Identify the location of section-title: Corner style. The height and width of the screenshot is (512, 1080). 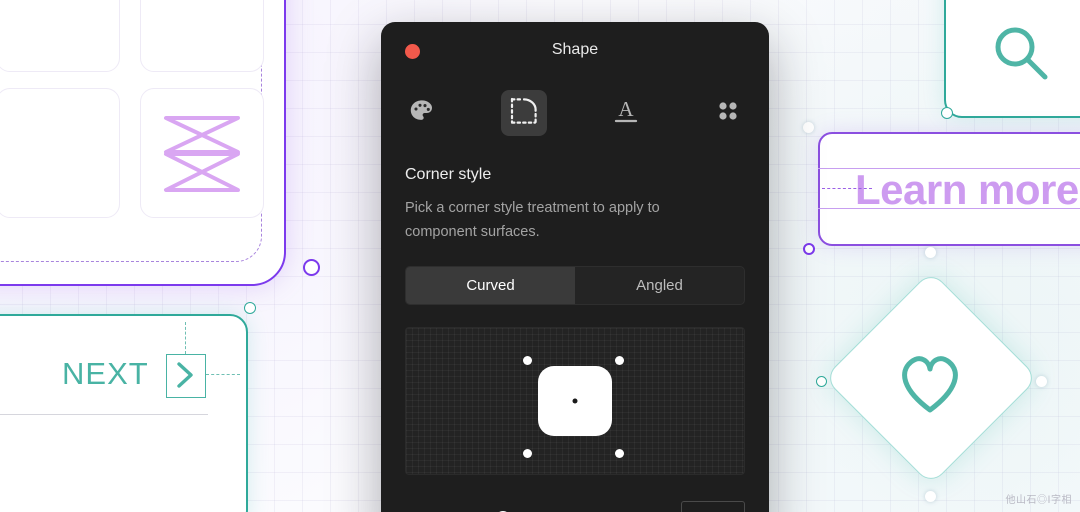
(448, 174).